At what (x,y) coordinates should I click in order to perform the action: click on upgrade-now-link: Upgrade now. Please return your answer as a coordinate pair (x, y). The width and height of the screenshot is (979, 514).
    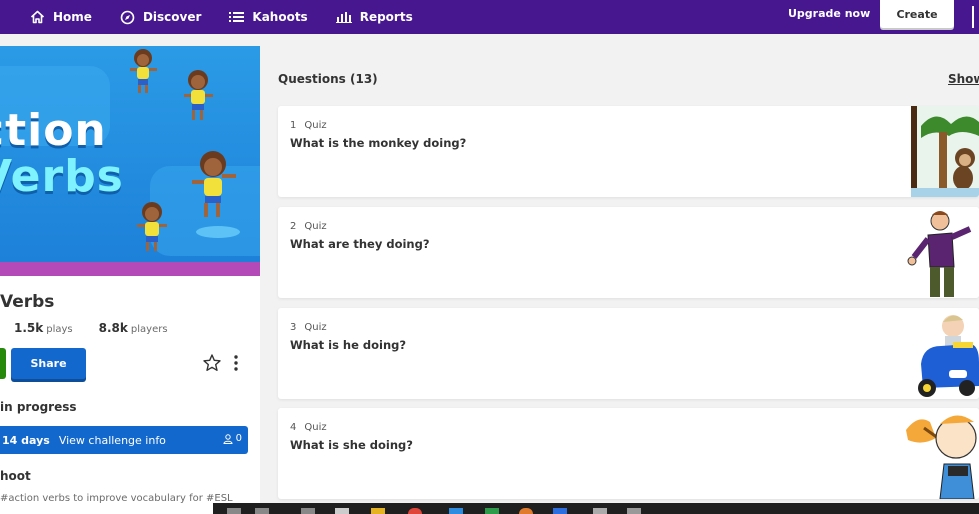
    Looking at the image, I should click on (829, 14).